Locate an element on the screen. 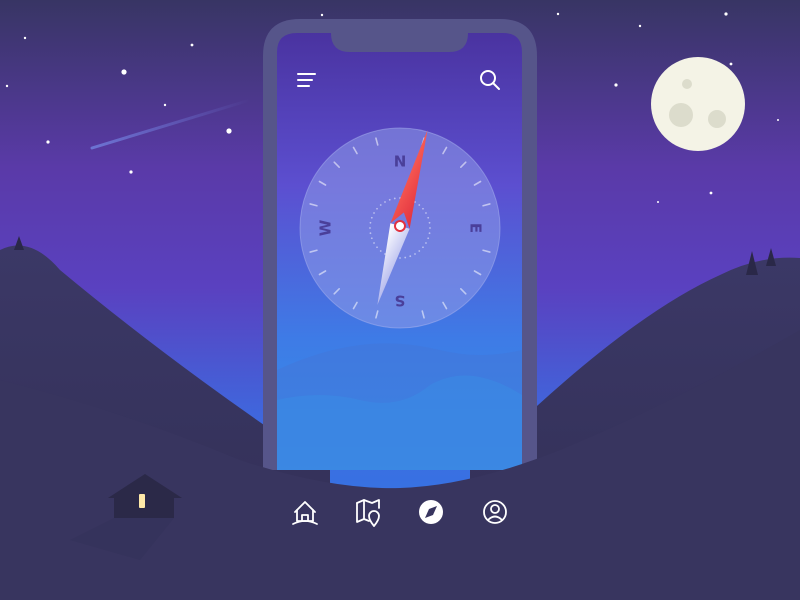 This screenshot has width=800, height=600. nav-home-button is located at coordinates (305, 512).